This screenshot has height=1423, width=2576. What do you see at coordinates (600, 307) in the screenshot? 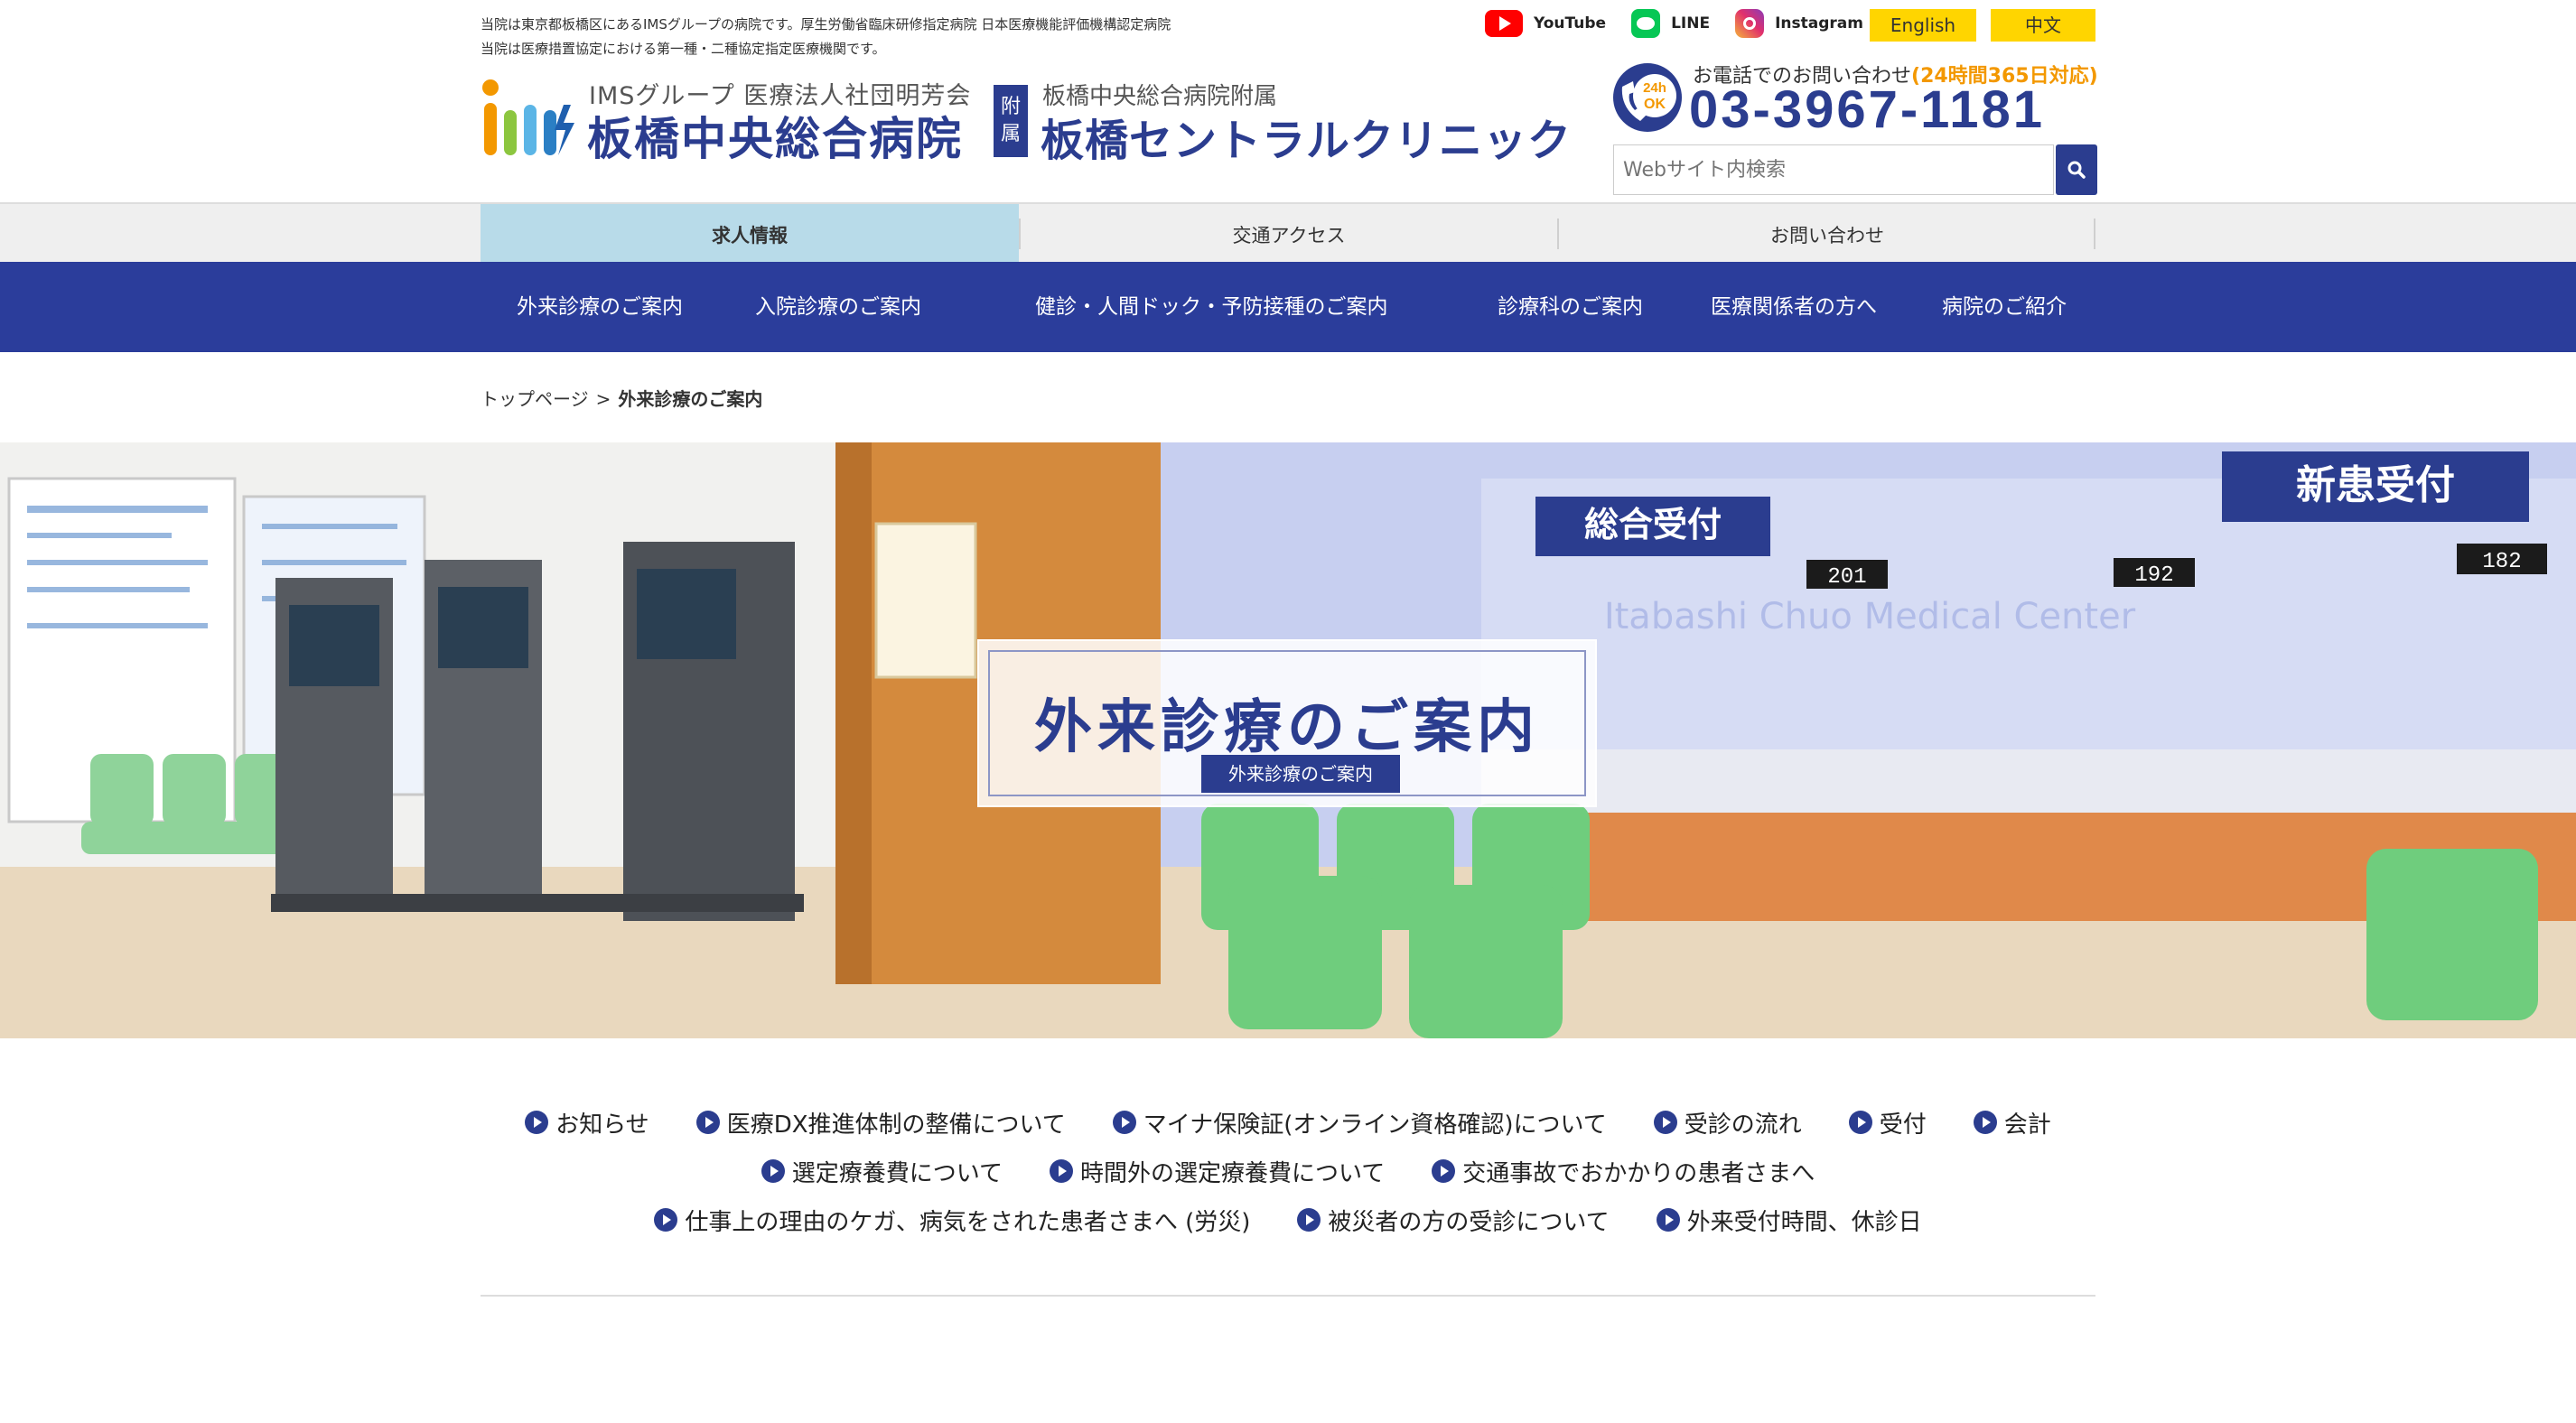
I see `gnav-item-outpatient: 外来診療のご案内` at bounding box center [600, 307].